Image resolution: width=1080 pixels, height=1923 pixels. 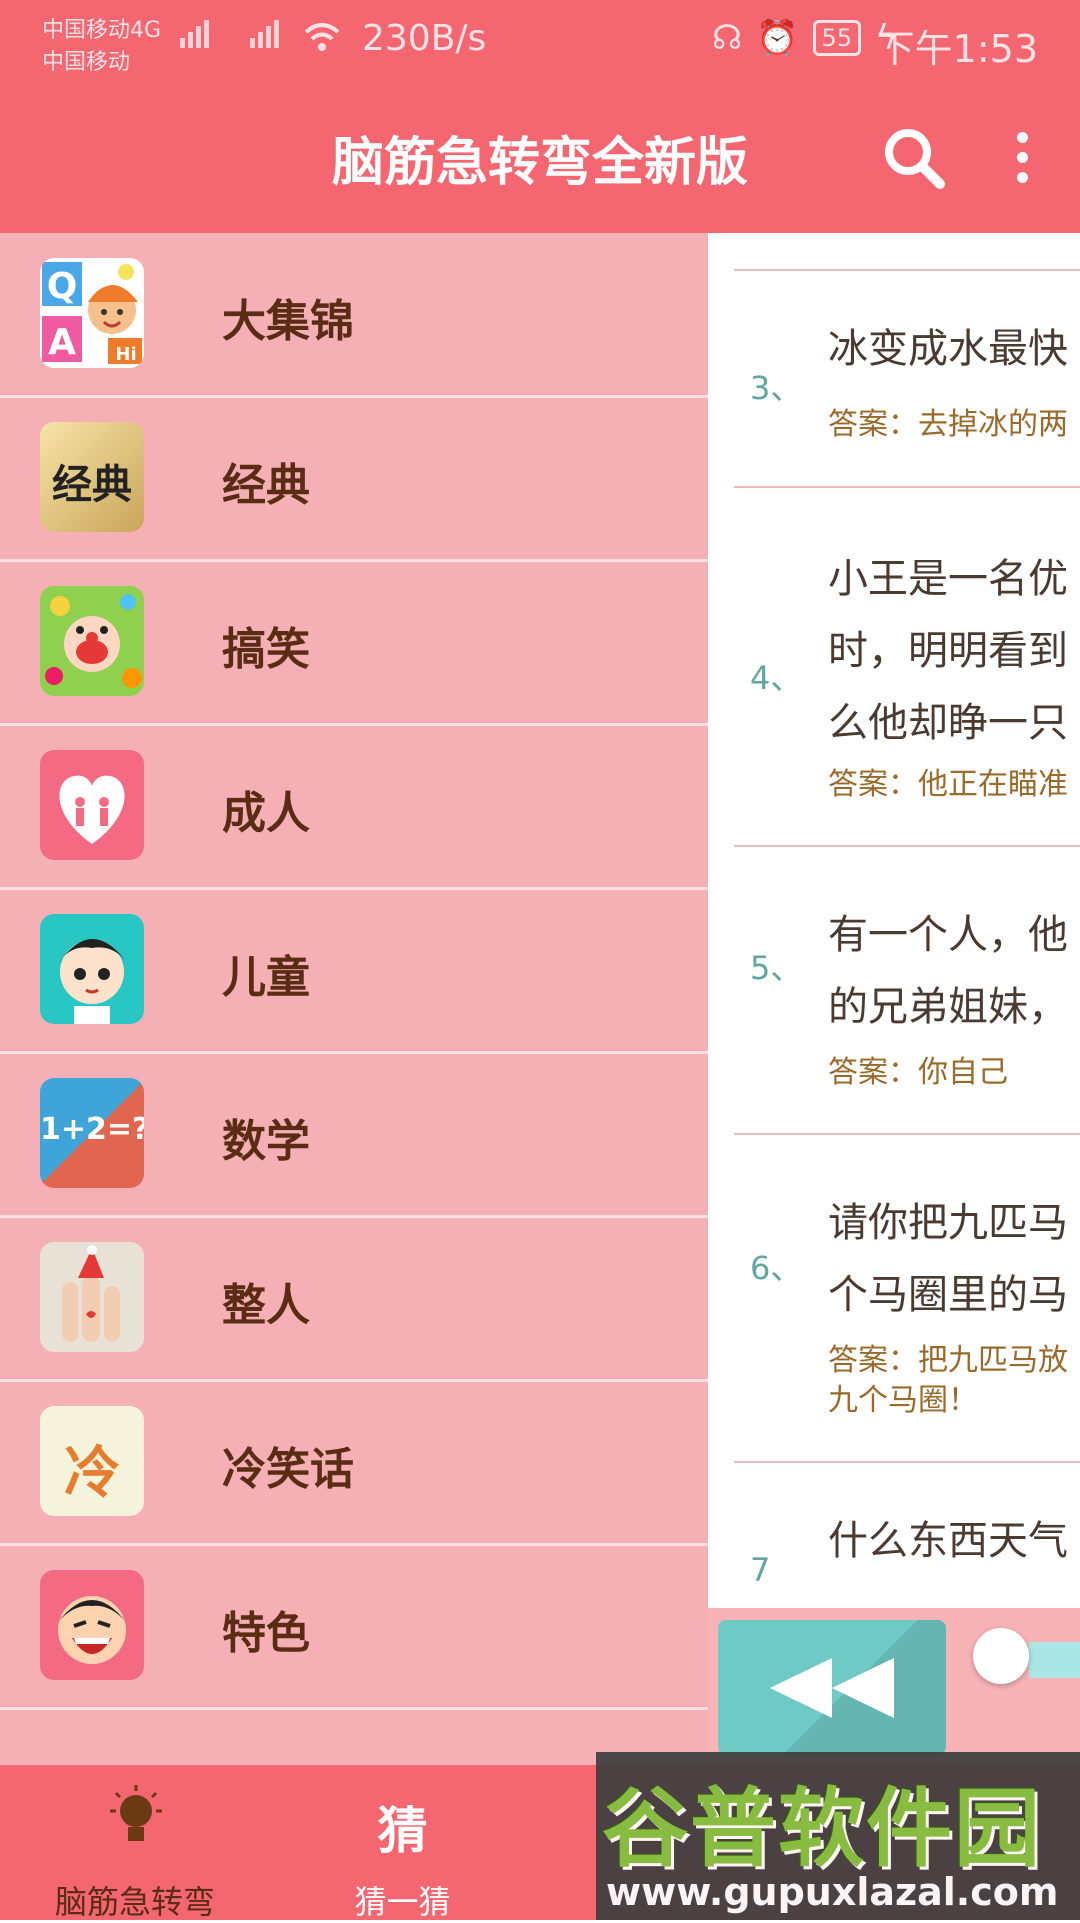 I want to click on overflow-menu-button, so click(x=1022, y=158).